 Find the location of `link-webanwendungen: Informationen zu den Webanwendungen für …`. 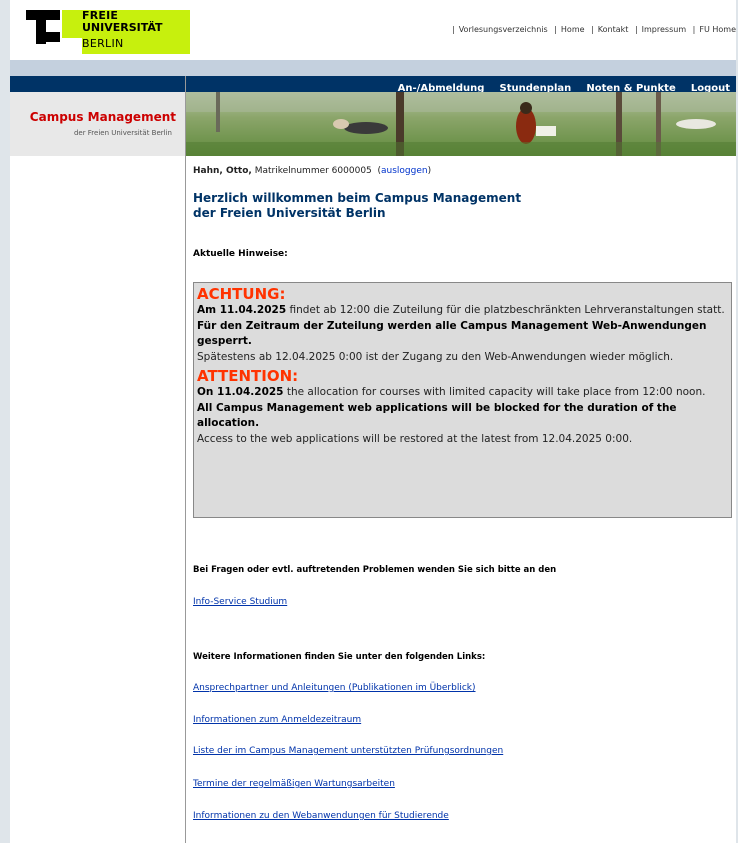

link-webanwendungen: Informationen zu den Webanwendungen für … is located at coordinates (321, 816).